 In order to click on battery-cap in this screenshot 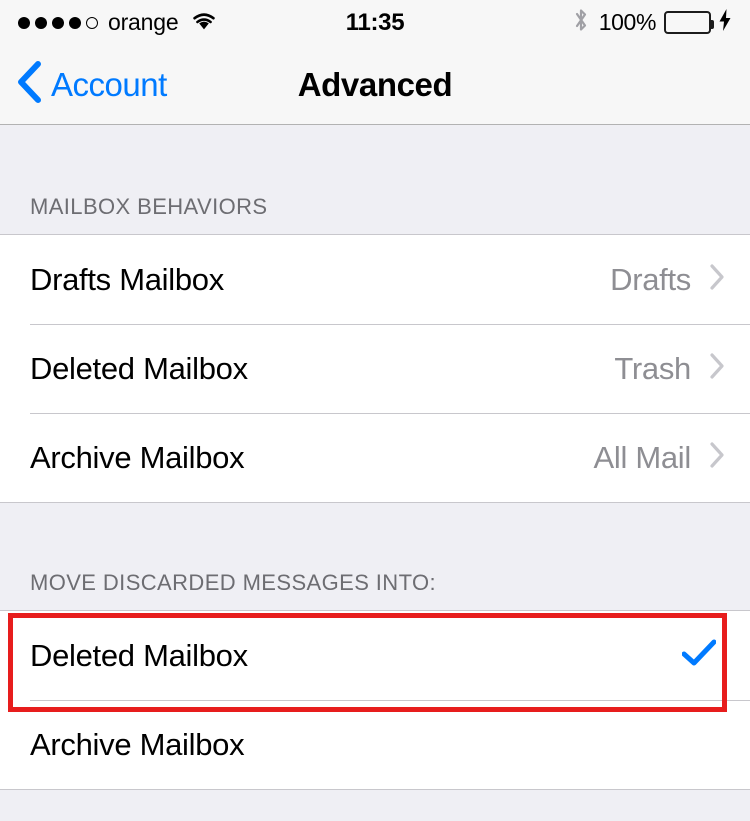, I will do `click(712, 24)`.